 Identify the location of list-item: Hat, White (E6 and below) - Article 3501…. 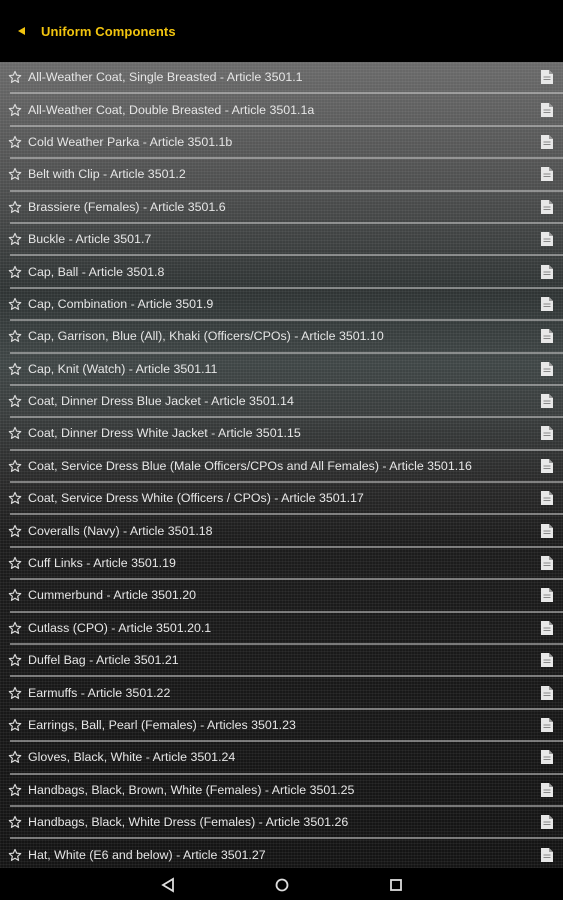
(285, 853).